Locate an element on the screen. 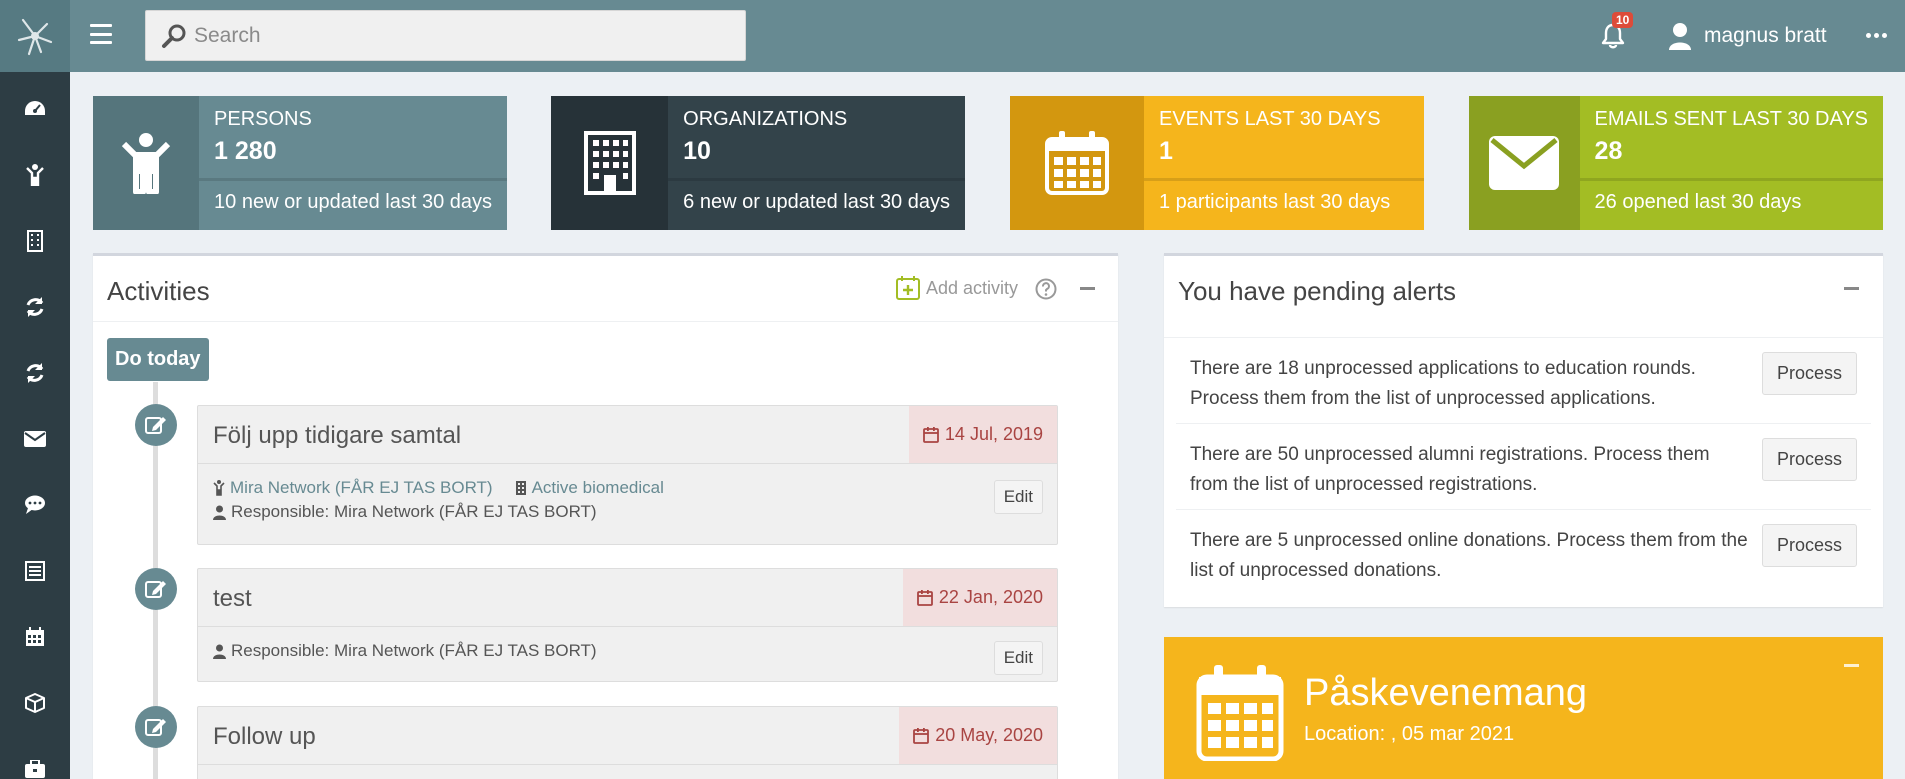 The height and width of the screenshot is (779, 1905). sidebar-item-lists is located at coordinates (35, 571).